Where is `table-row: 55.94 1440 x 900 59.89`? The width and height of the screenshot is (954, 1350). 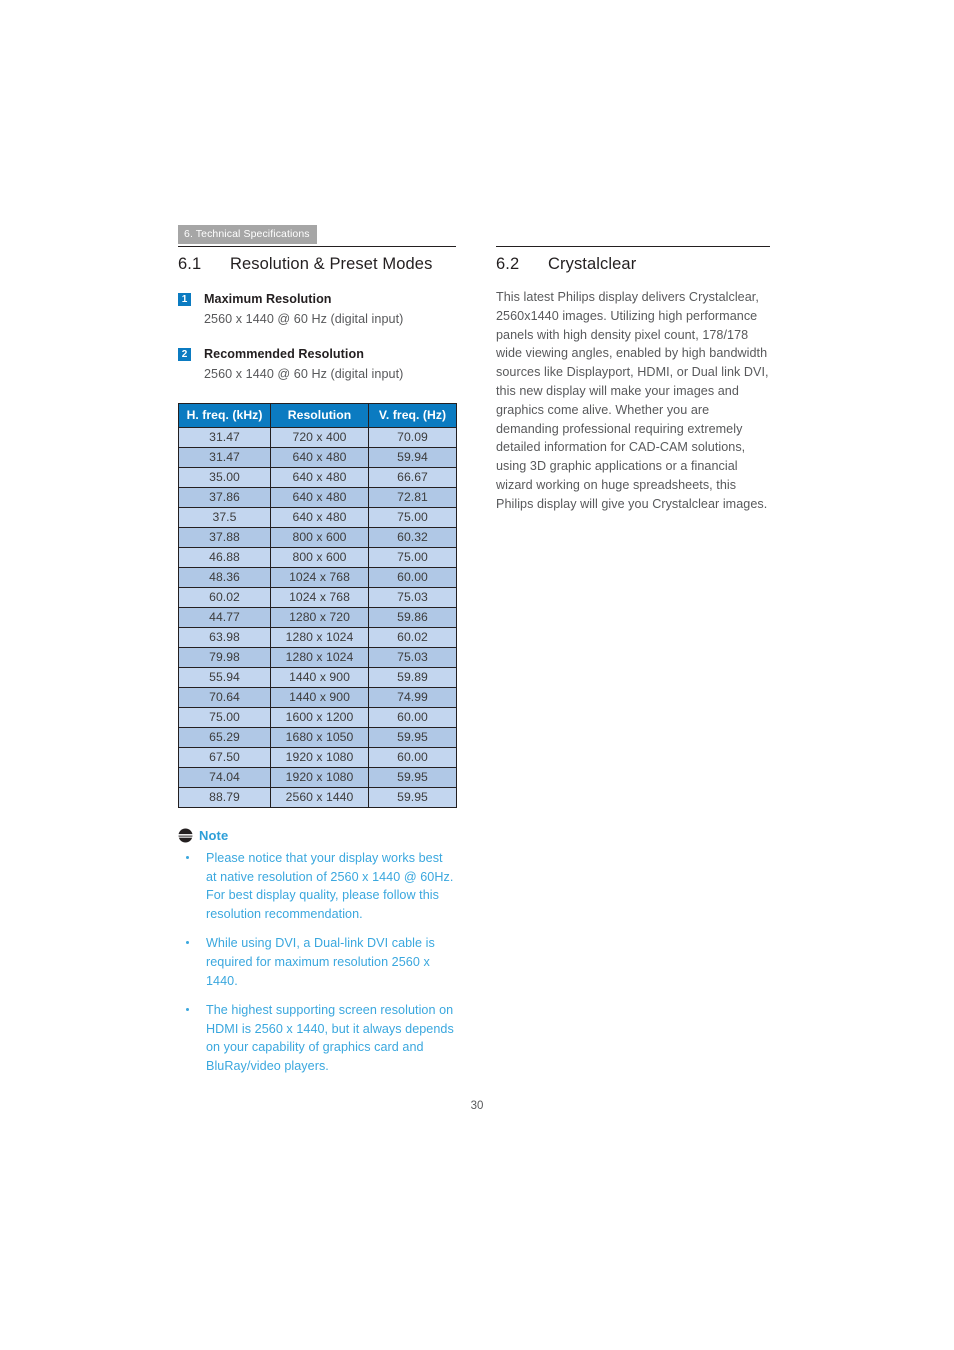 table-row: 55.94 1440 x 900 59.89 is located at coordinates (317, 677).